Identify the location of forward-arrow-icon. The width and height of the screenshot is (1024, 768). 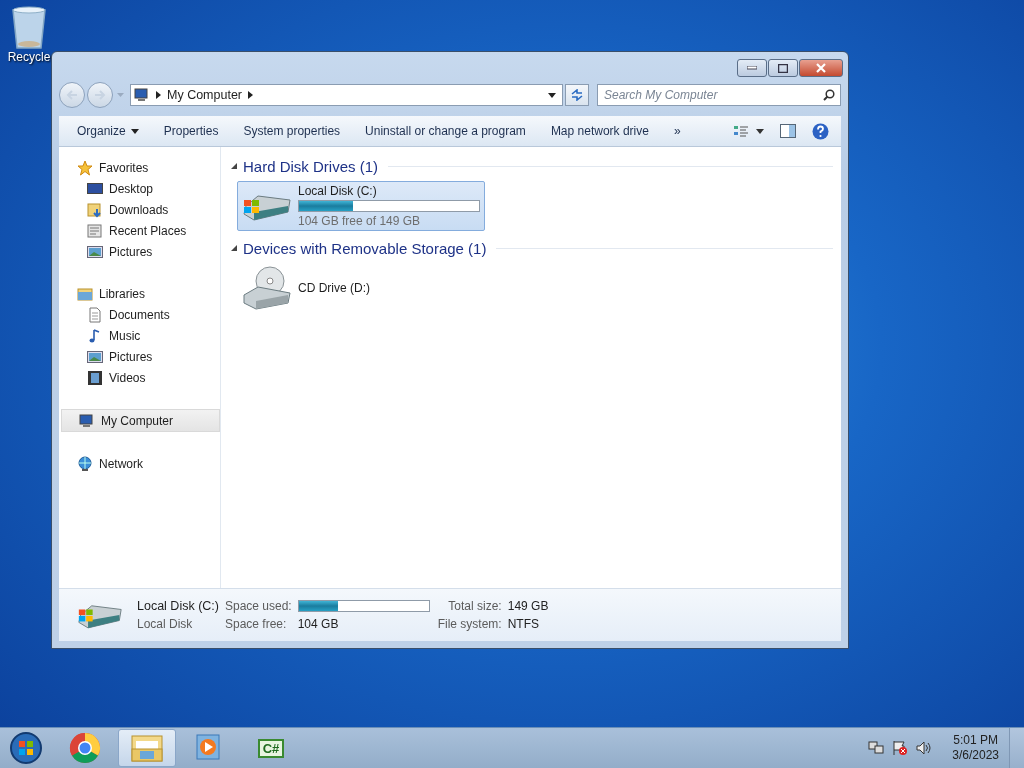
(100, 95).